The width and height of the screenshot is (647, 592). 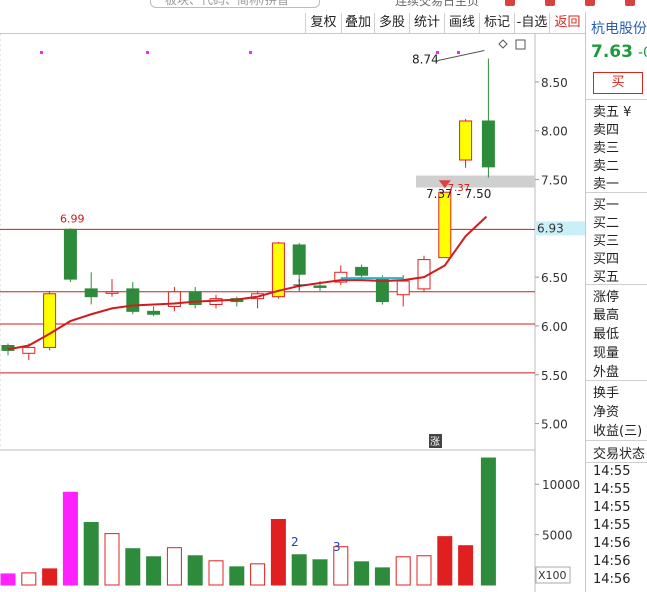 I want to click on toolbar-button-back: 返回, so click(x=567, y=23).